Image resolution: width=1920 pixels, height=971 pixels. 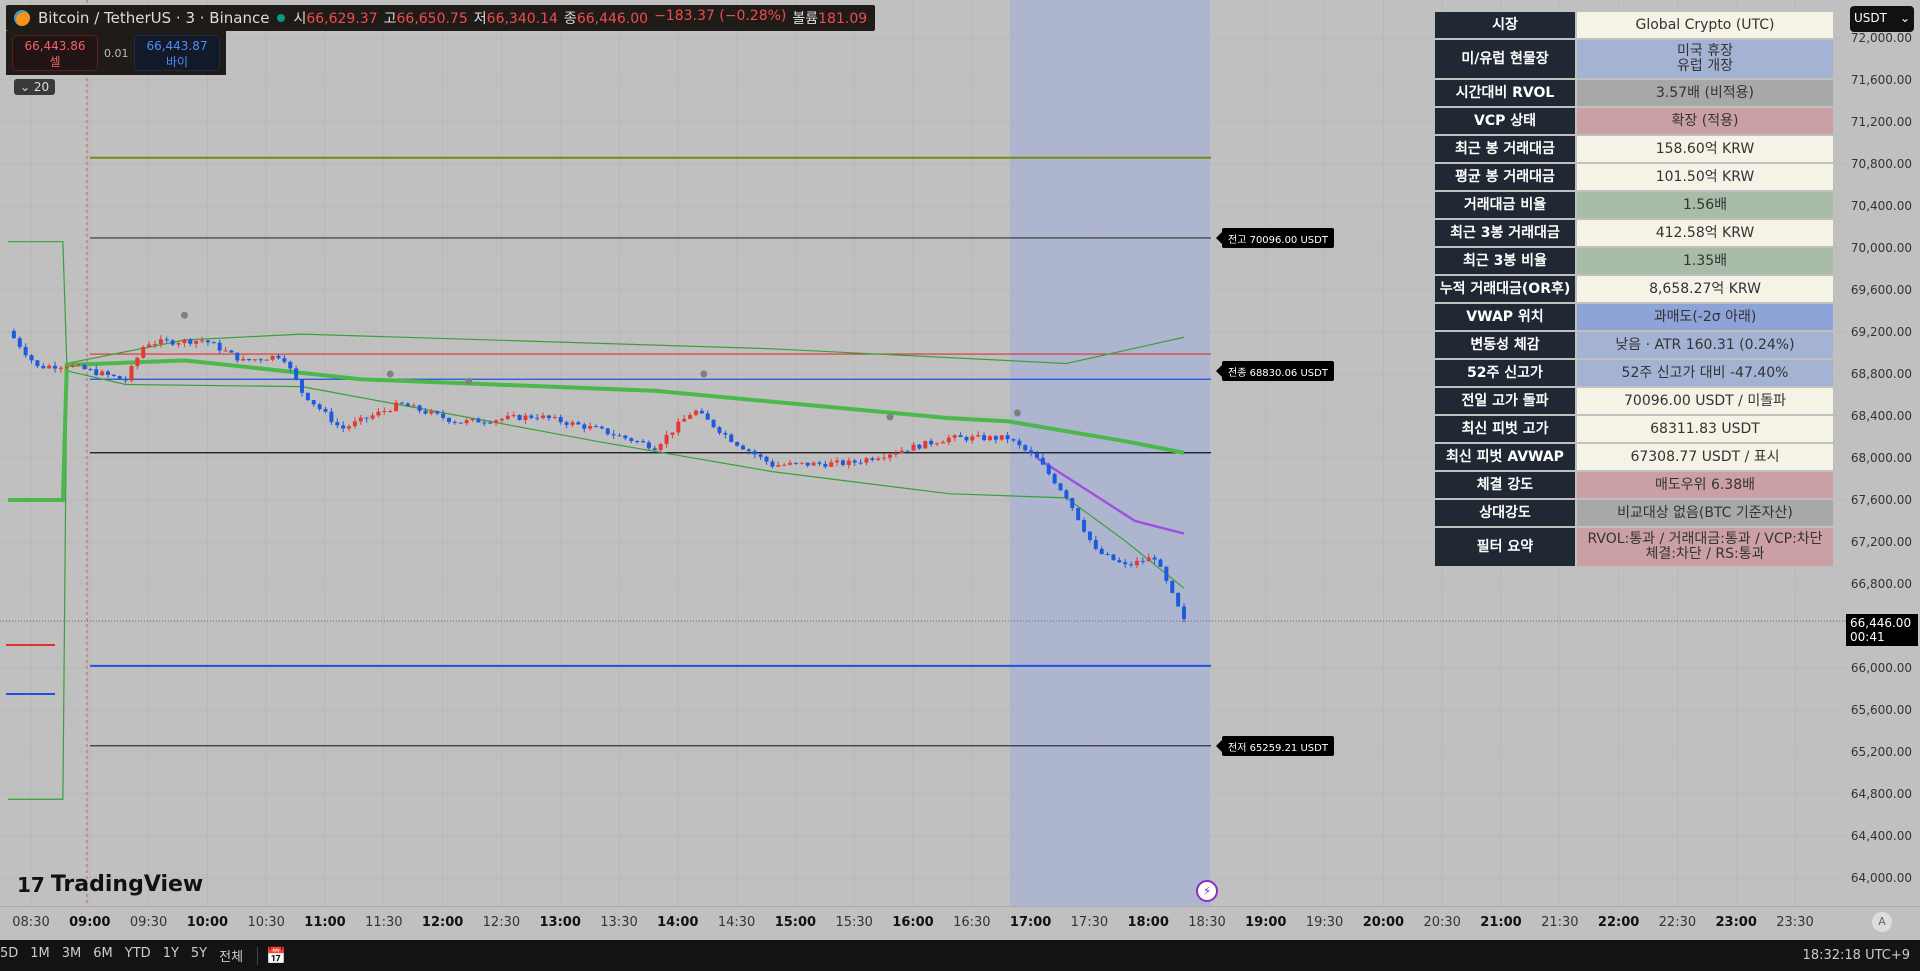 What do you see at coordinates (22, 18) in the screenshot?
I see `bitcoin-logo-icon` at bounding box center [22, 18].